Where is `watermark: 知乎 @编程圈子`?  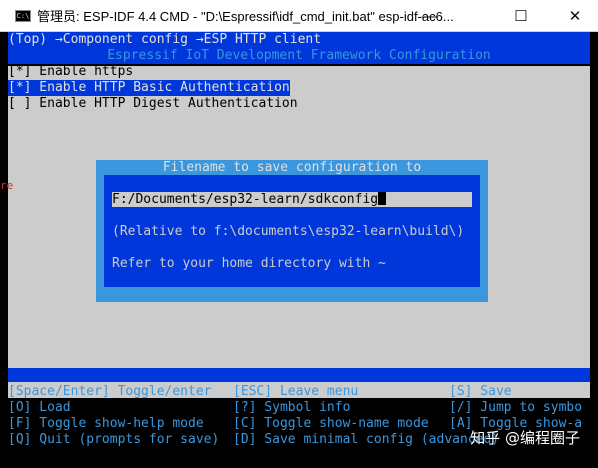 watermark: 知乎 @编程圈子 is located at coordinates (525, 438).